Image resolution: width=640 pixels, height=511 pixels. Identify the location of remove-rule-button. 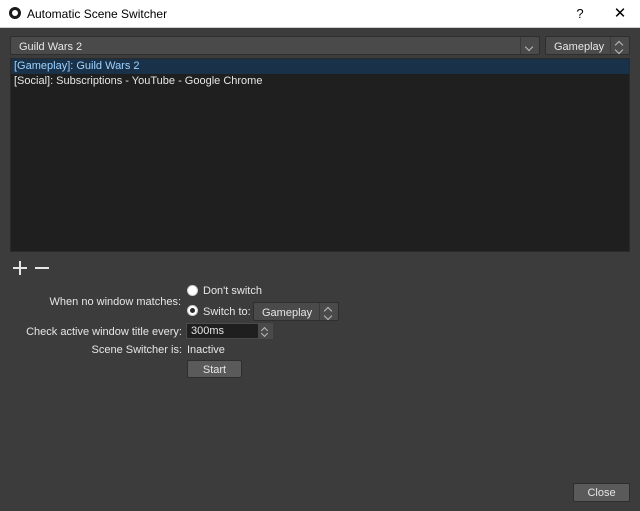
(42, 268).